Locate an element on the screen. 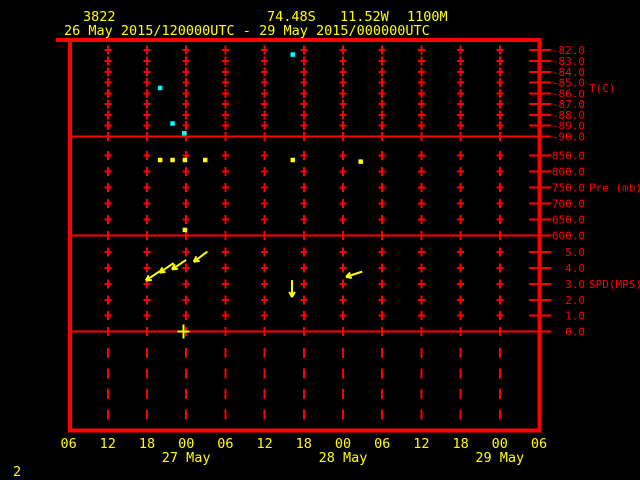 This screenshot has width=640, height=480. pressure-axis-label: 750.0 is located at coordinates (568, 187).